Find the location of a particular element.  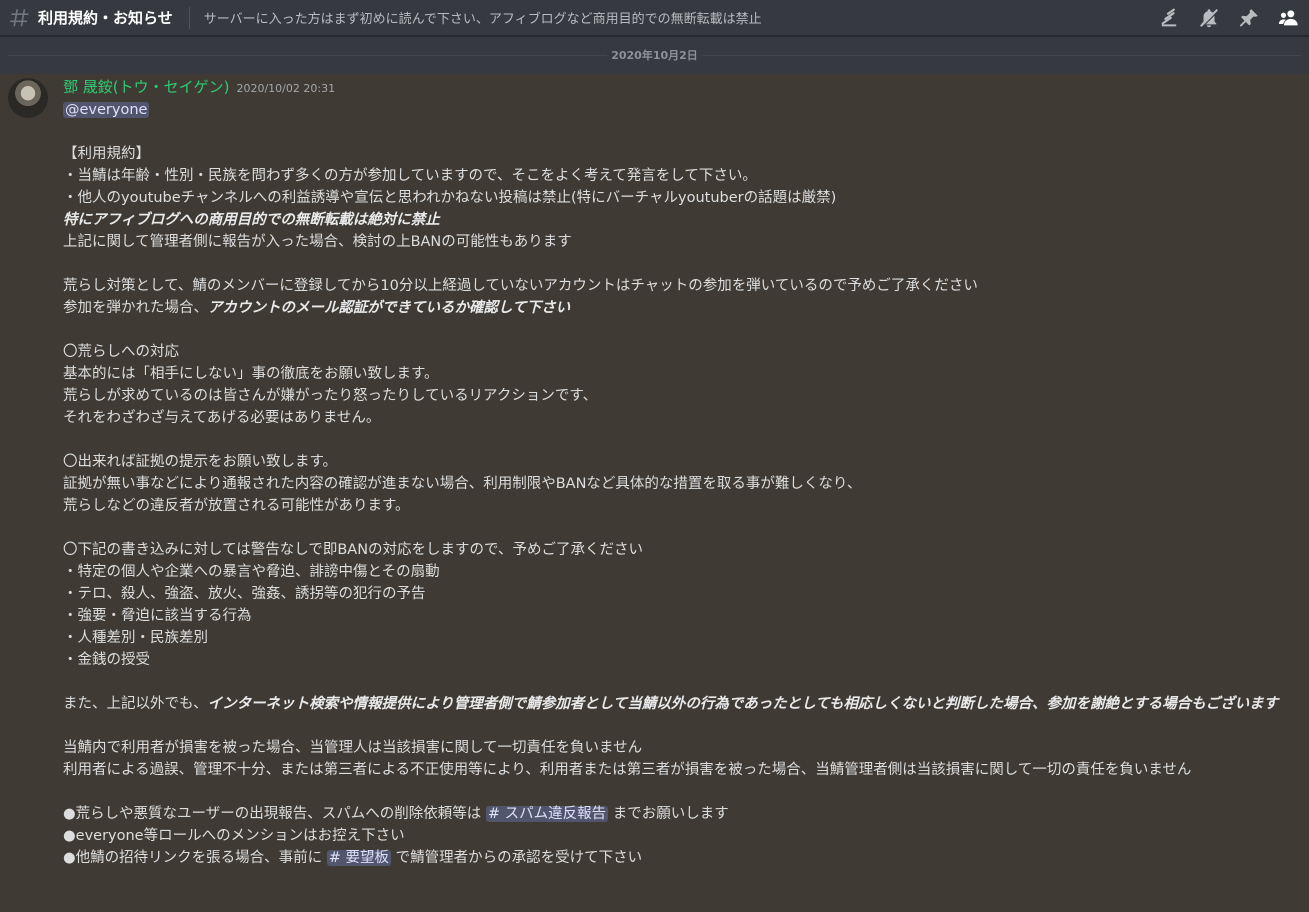

message-line: ・特定の個人や企業への暴言や脅迫、誹謗中傷とその扇動 is located at coordinates (251, 572).